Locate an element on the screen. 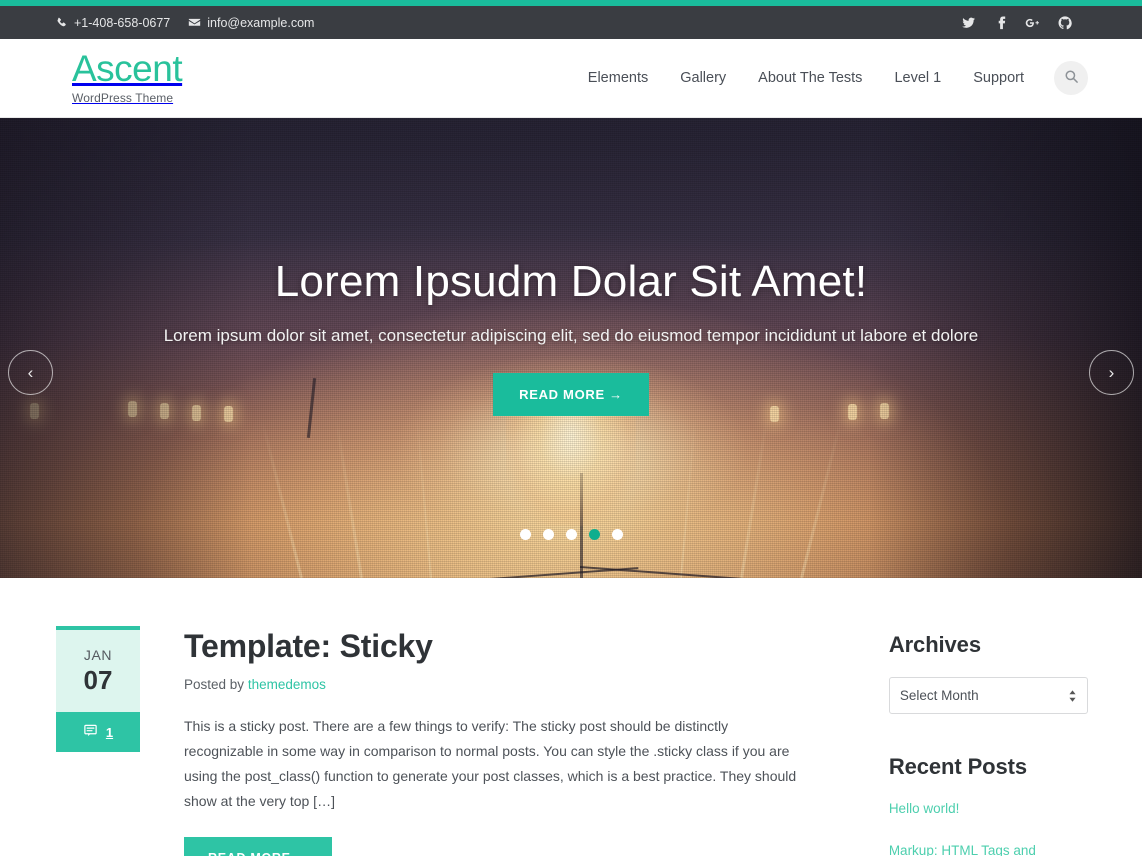  slider-pagination is located at coordinates (571, 534).